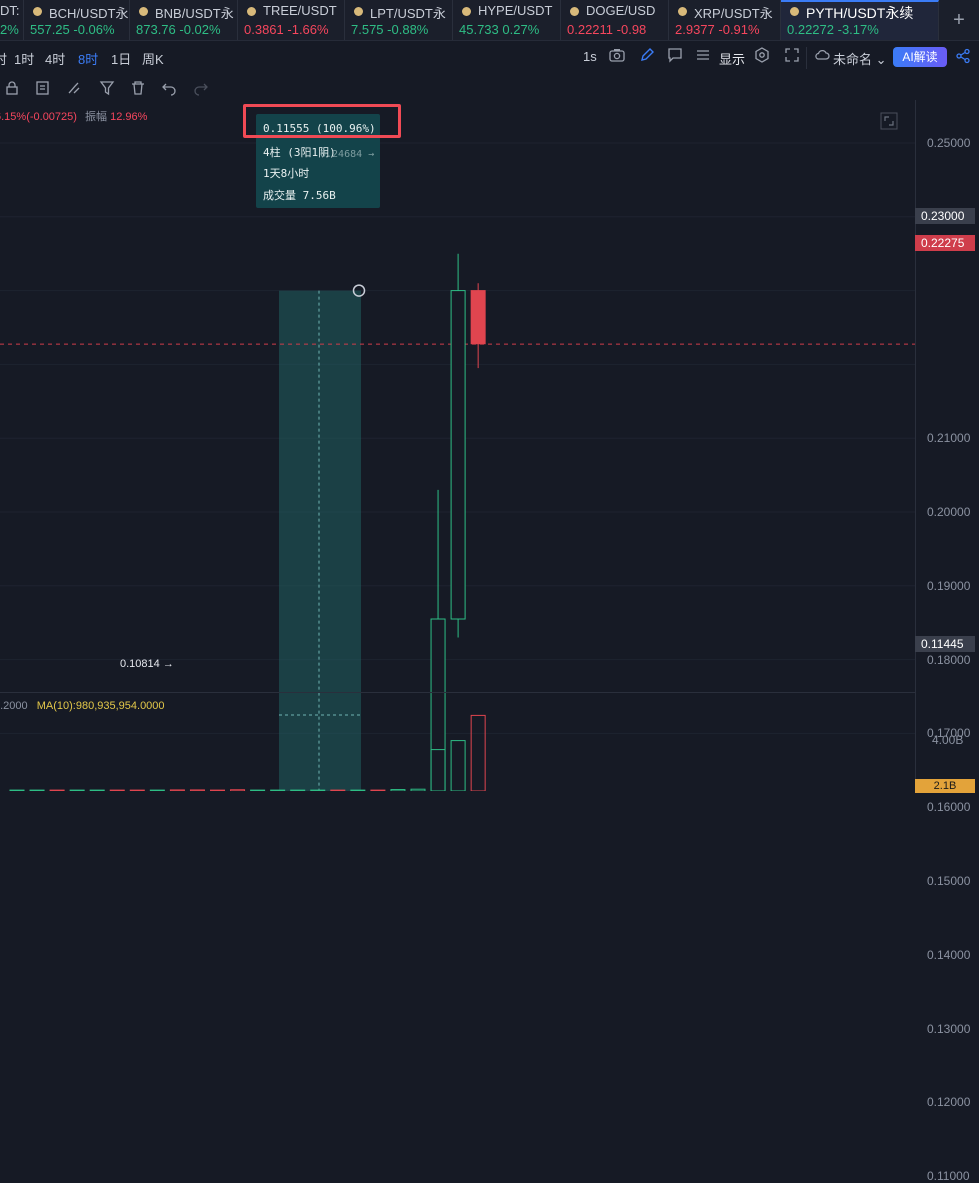  What do you see at coordinates (949, 512) in the screenshot?
I see `price-axis-label: 0.20000` at bounding box center [949, 512].